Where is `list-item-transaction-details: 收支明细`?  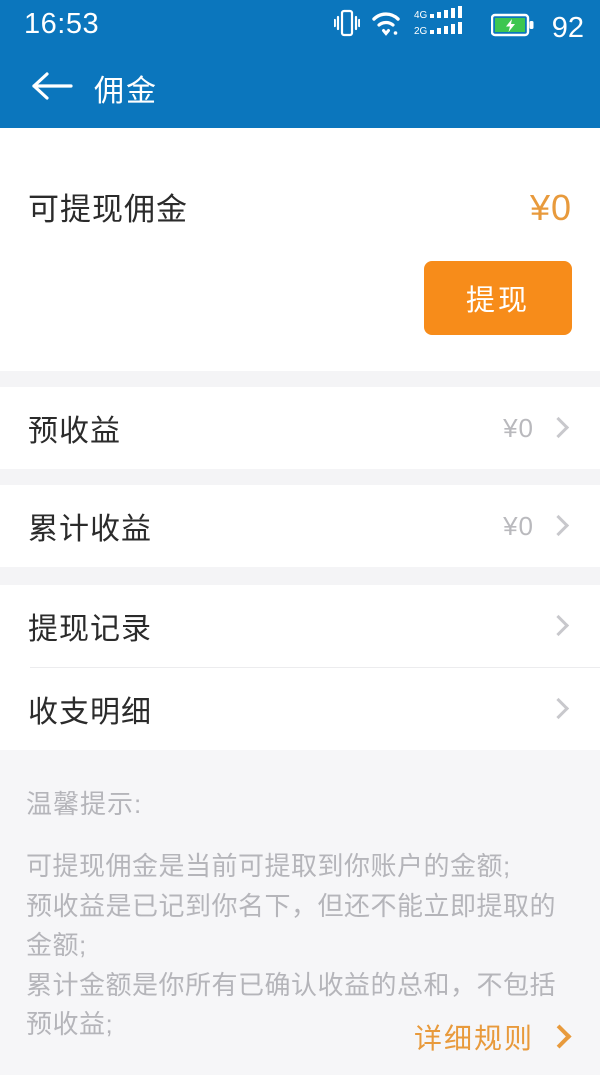 list-item-transaction-details: 收支明细 is located at coordinates (300, 709).